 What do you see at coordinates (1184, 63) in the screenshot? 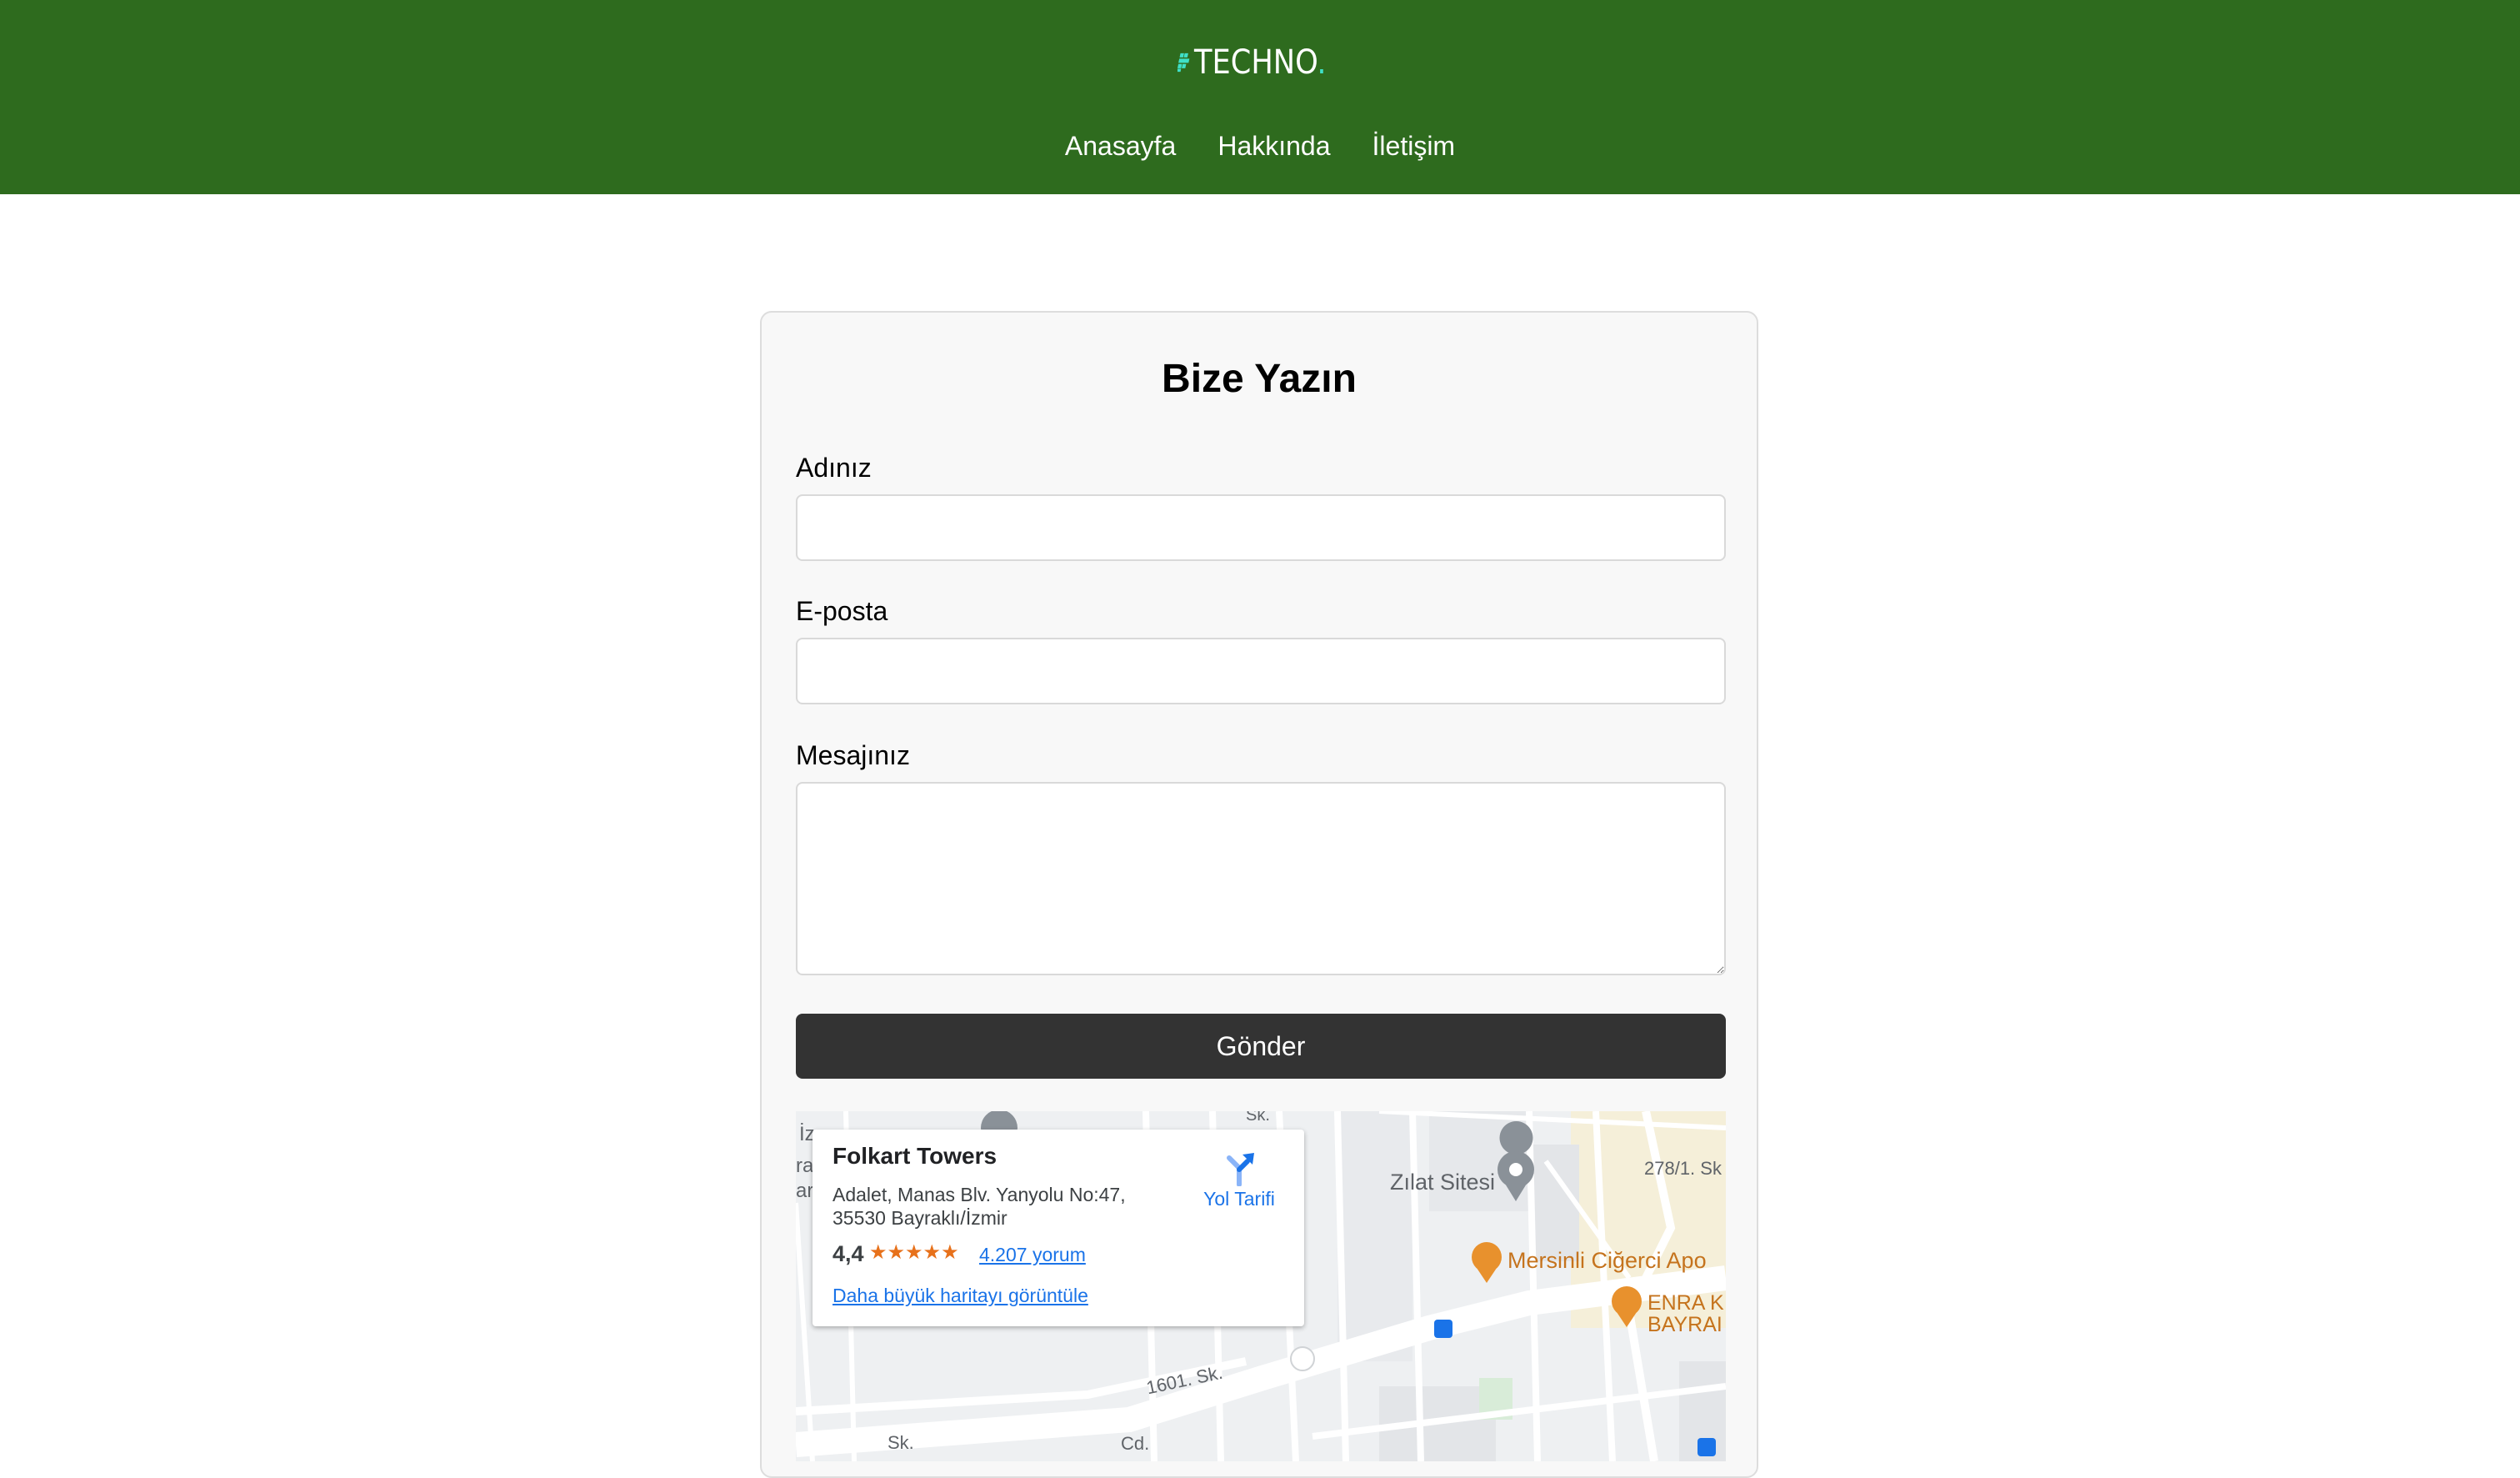
I see `logo-icon` at bounding box center [1184, 63].